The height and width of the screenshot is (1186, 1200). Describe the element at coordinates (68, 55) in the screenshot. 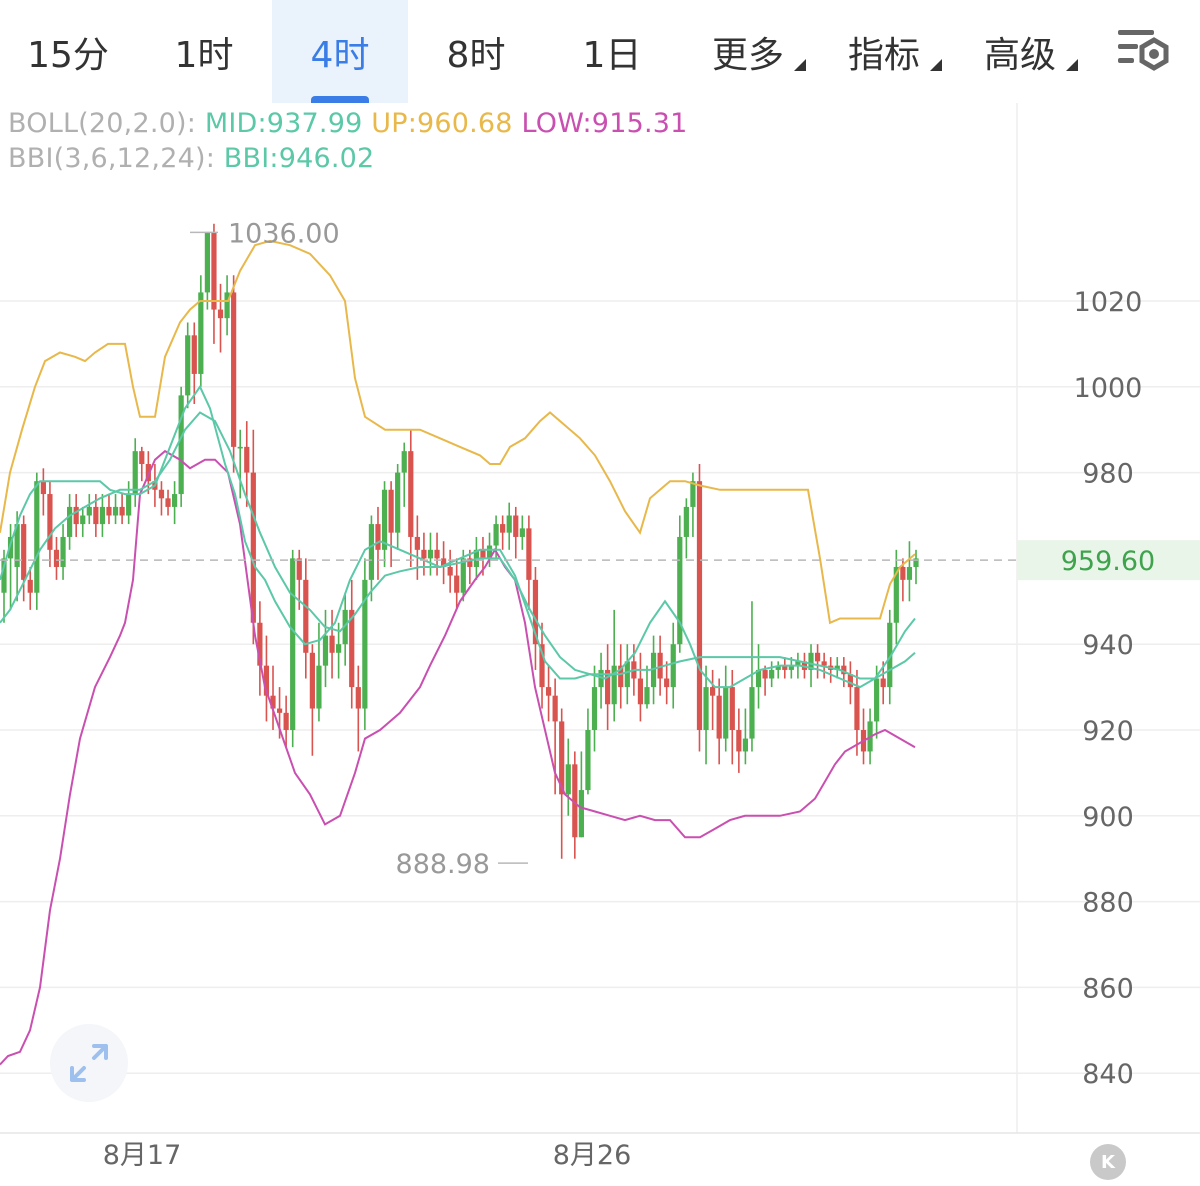

I see `tab-label: 15分` at that location.